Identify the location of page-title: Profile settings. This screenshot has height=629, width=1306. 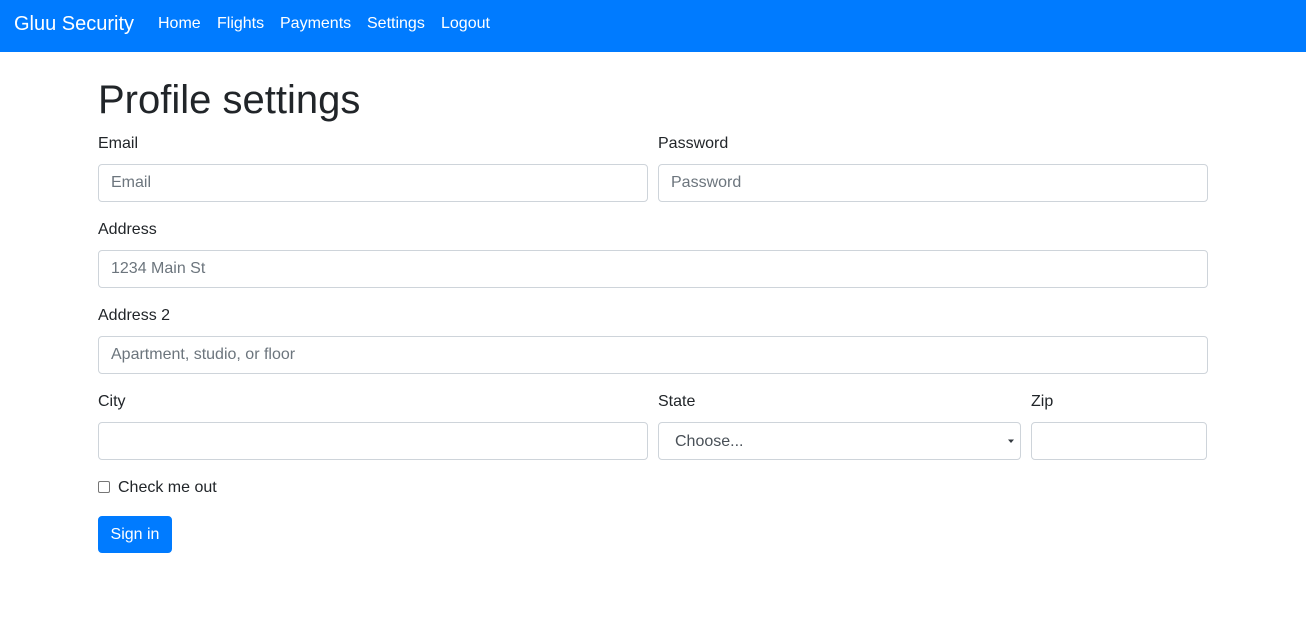
(229, 100).